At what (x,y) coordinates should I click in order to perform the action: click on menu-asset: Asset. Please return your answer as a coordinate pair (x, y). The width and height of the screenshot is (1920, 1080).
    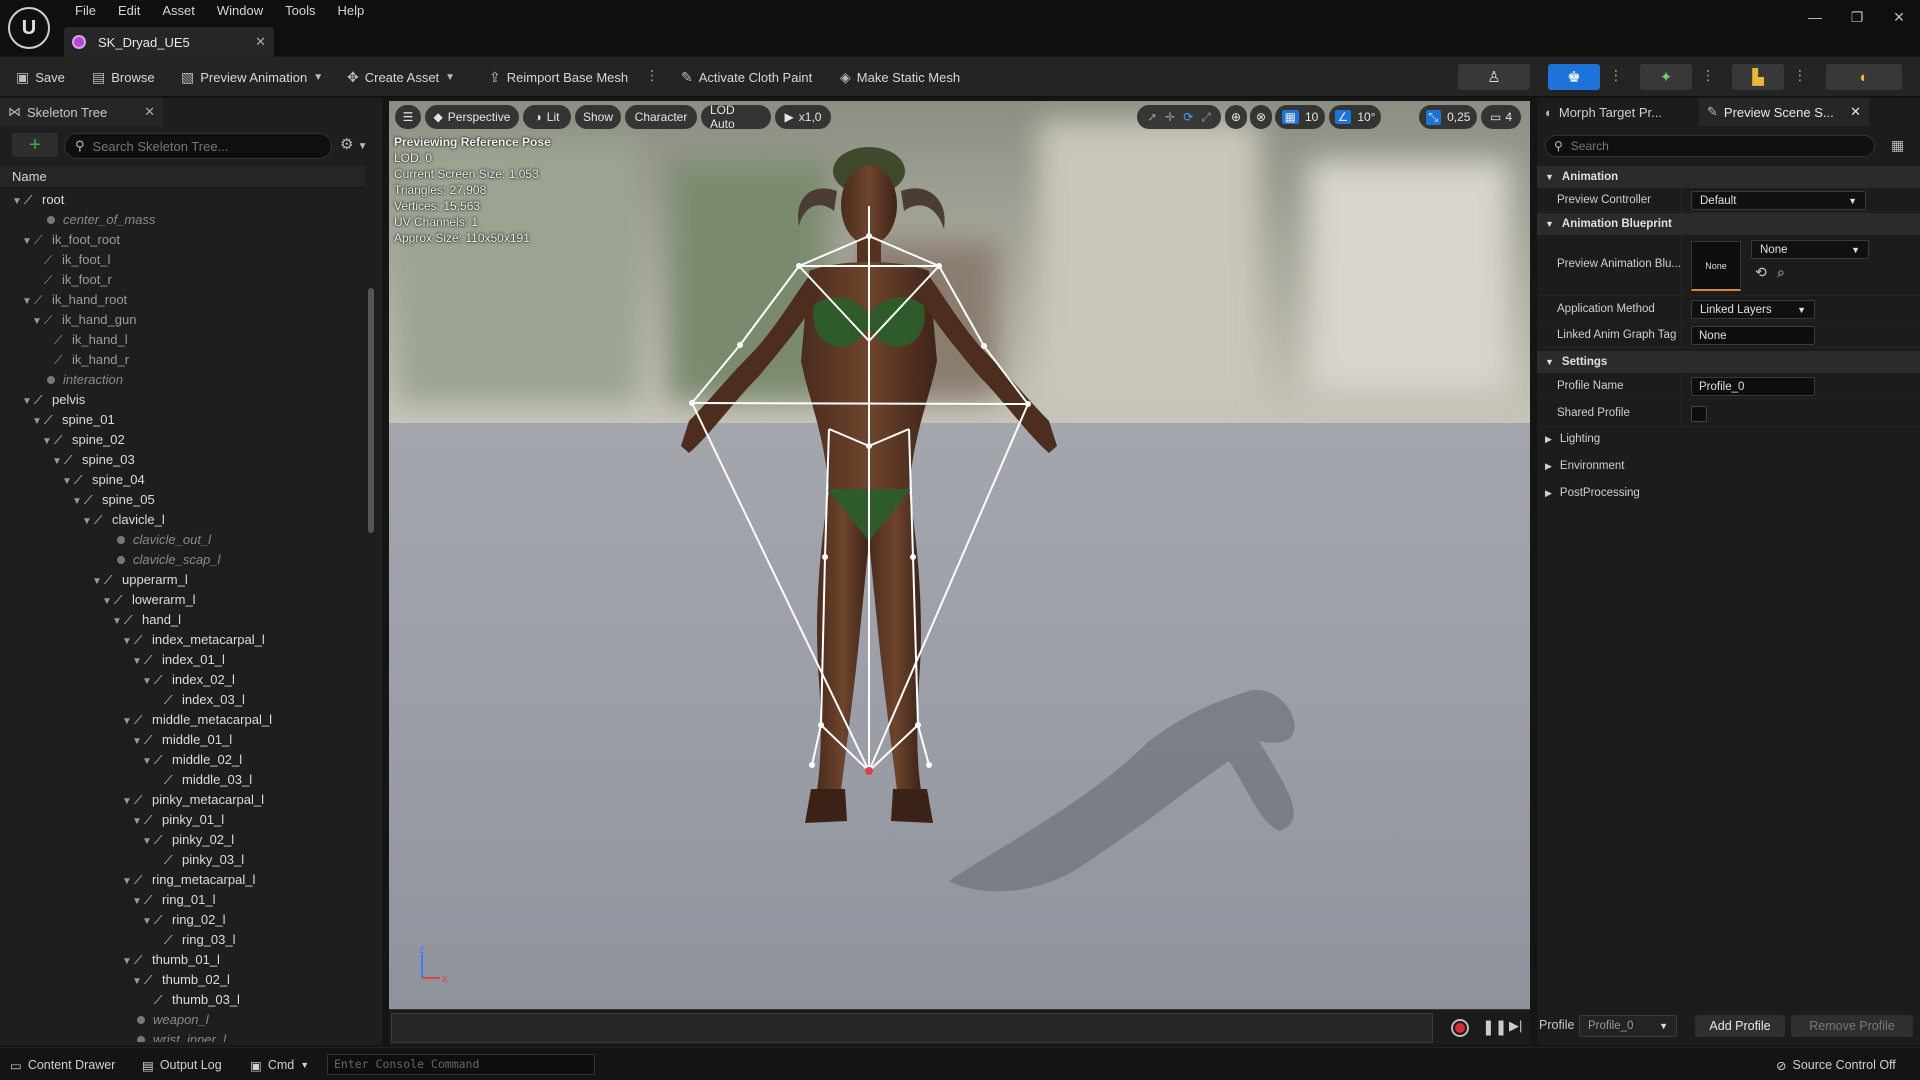
    Looking at the image, I should click on (178, 12).